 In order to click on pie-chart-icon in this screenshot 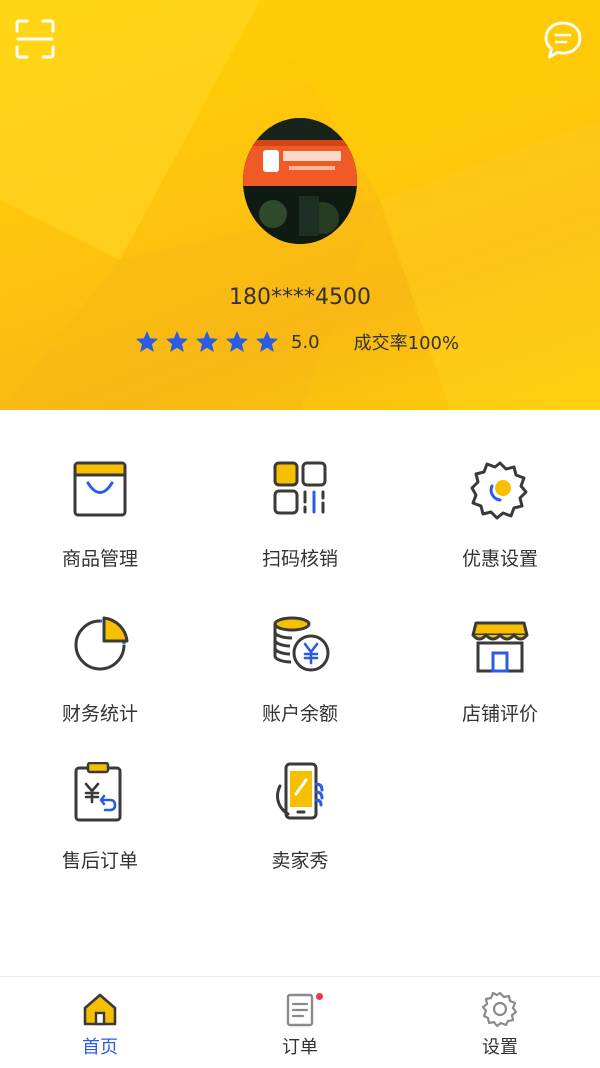, I will do `click(101, 643)`.